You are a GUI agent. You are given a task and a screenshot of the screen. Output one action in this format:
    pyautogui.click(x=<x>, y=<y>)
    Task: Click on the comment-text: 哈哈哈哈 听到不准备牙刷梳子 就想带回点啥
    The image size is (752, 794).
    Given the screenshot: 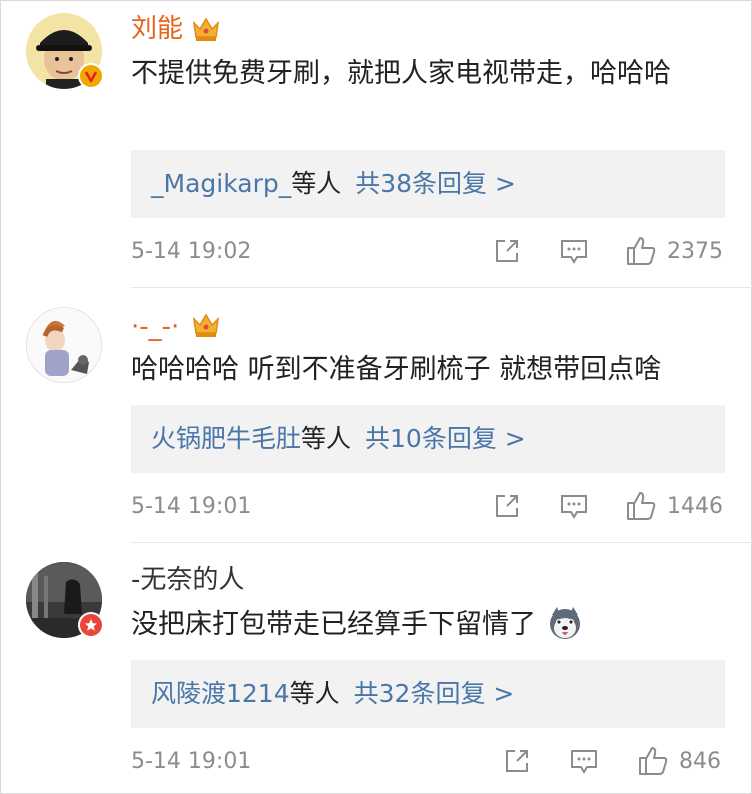 What is the action you would take?
    pyautogui.click(x=396, y=369)
    